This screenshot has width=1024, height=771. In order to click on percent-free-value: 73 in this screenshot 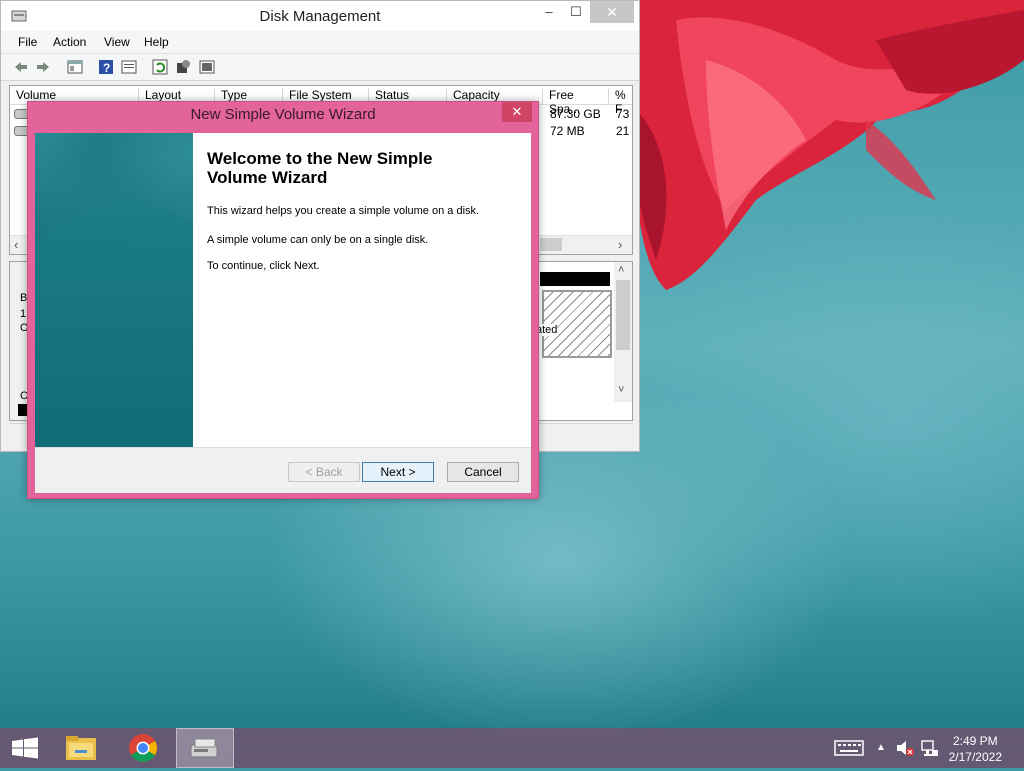, I will do `click(623, 114)`.